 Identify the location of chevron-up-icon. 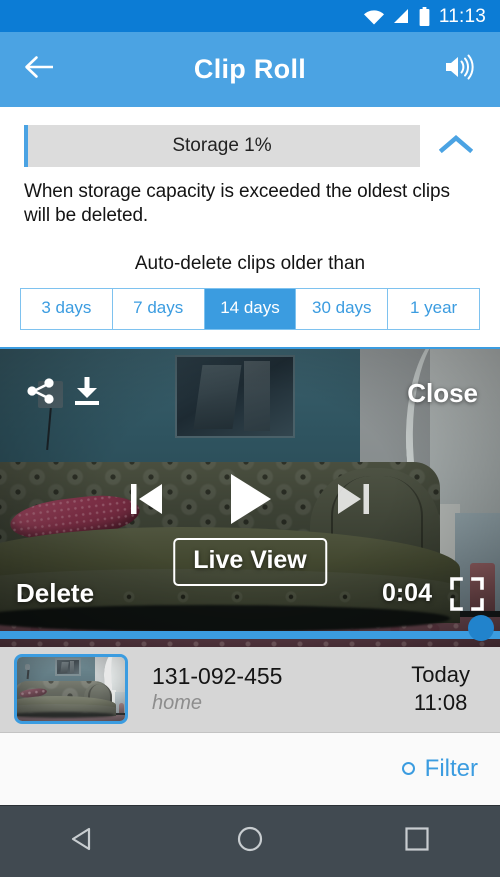
(456, 146).